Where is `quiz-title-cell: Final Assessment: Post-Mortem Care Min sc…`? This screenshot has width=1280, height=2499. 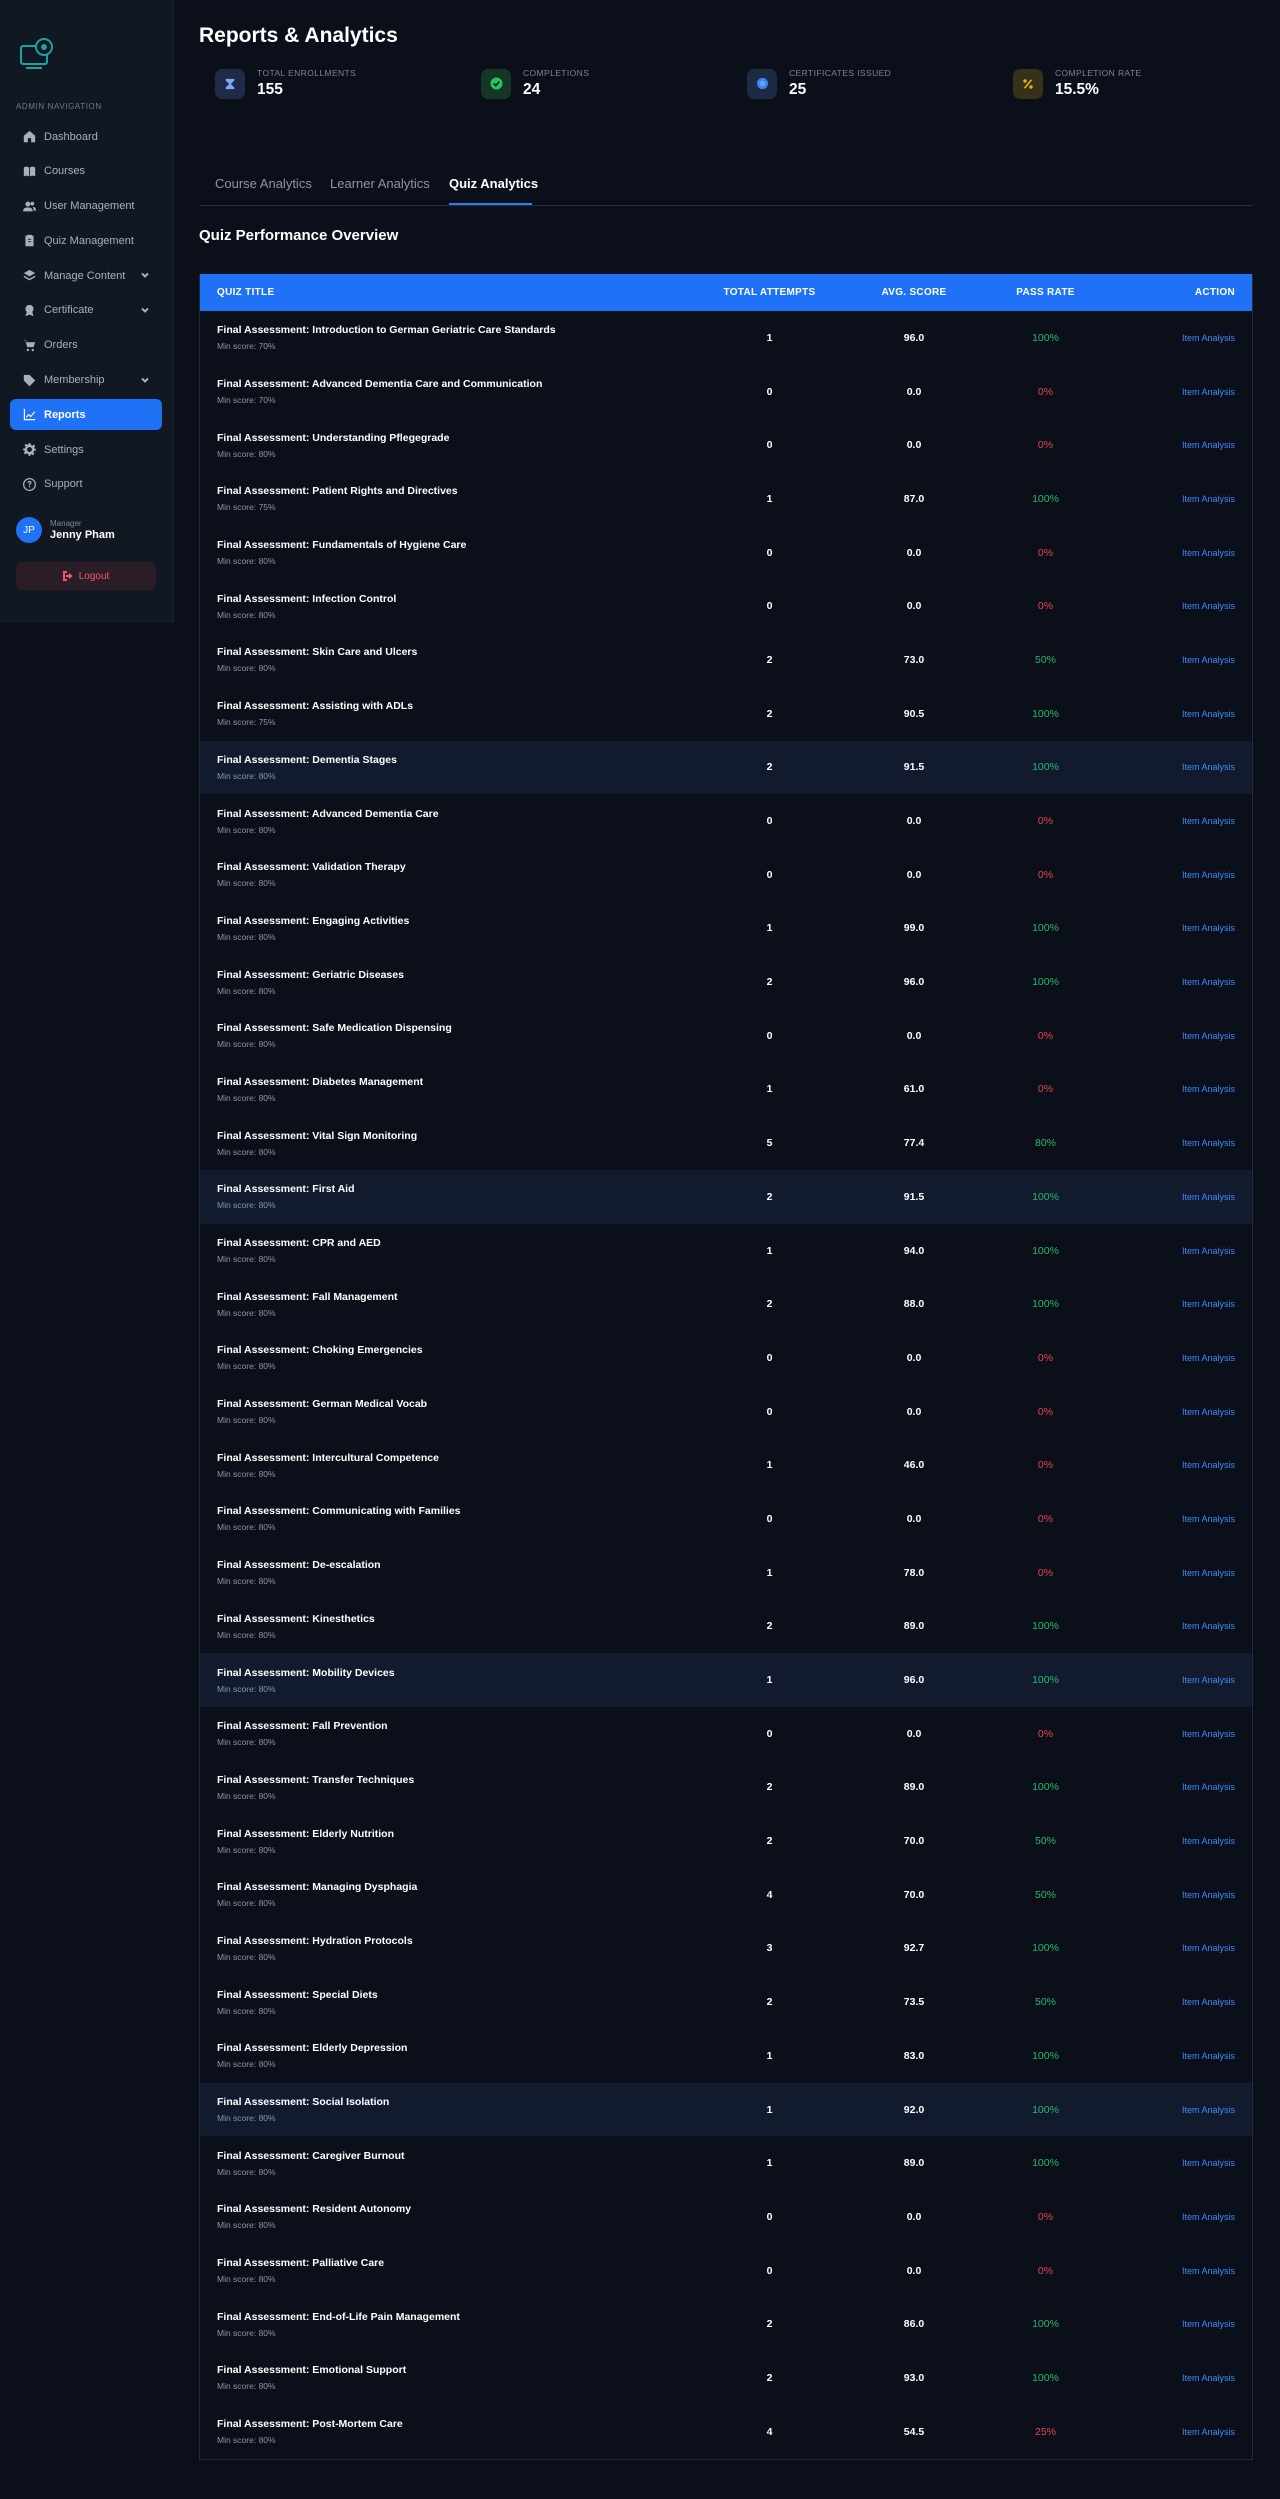
quiz-title-cell: Final Assessment: Post-Mortem Care Min sc… is located at coordinates (450, 2431).